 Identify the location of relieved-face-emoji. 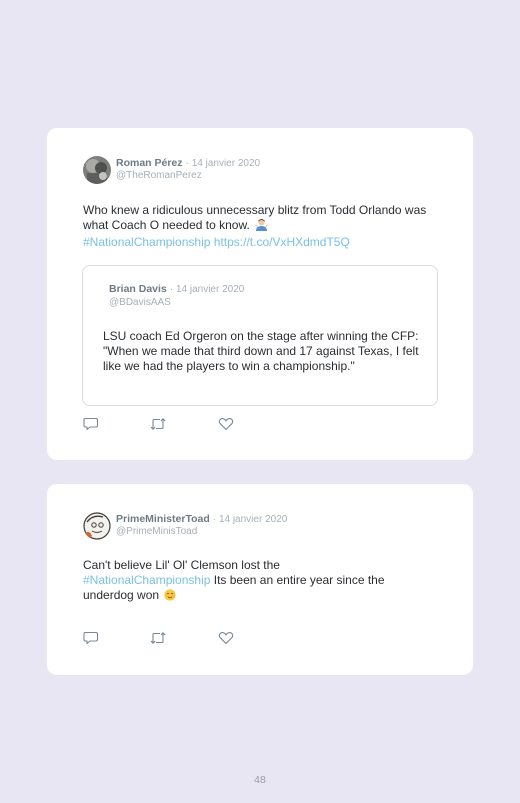
(170, 597).